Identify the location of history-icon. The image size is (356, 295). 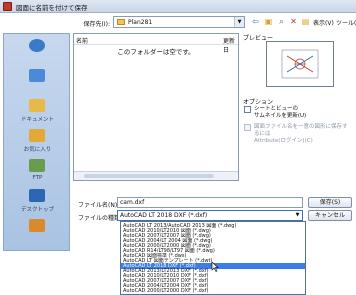
(37, 45).